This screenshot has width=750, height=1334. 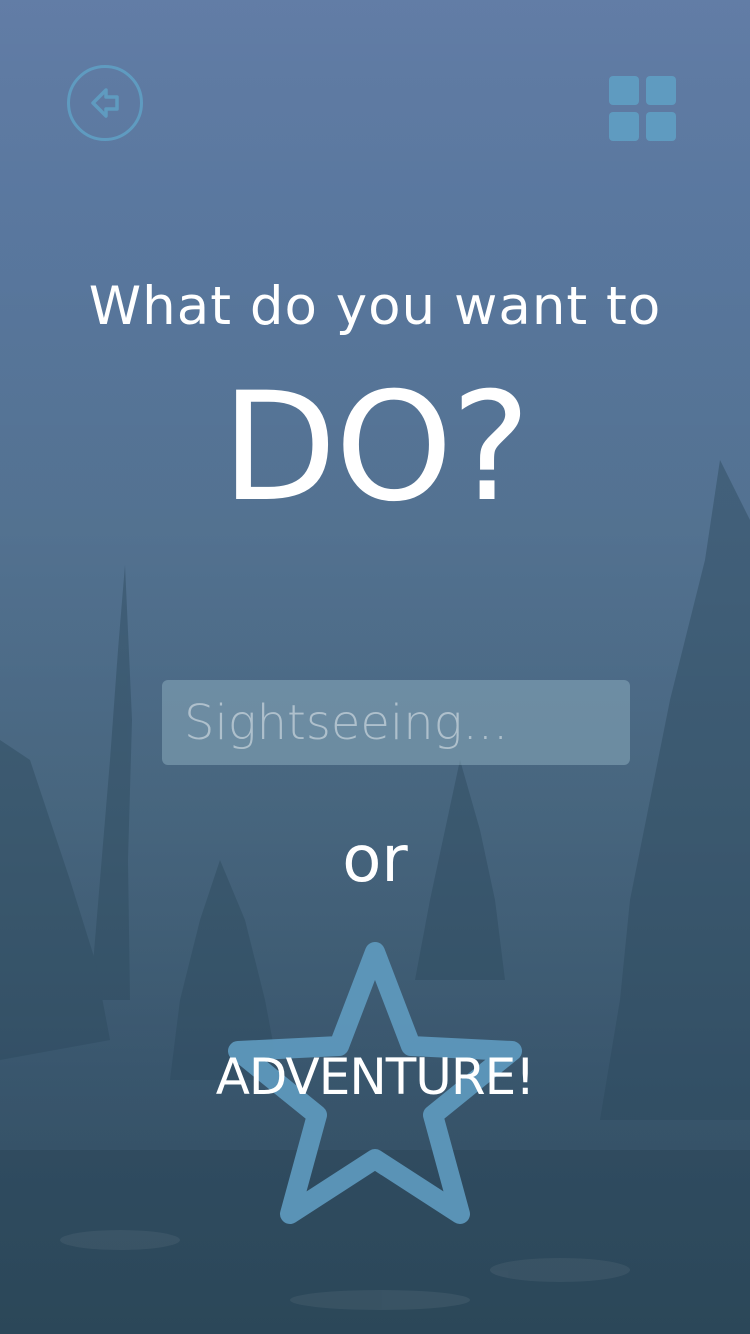 I want to click on back-button, so click(x=105, y=103).